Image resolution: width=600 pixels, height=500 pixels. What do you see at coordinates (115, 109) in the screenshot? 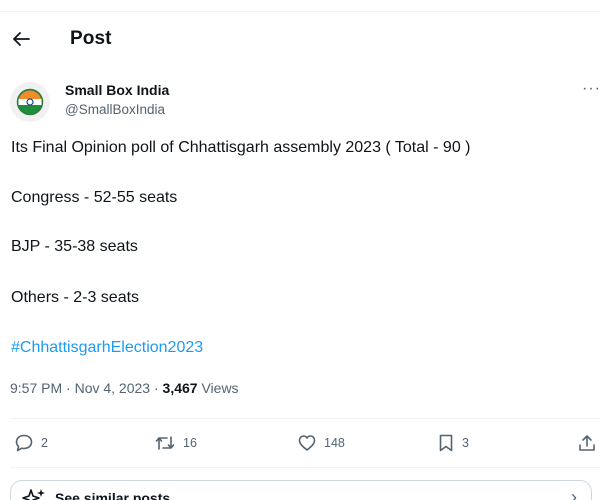
I see `author-handle: @SmallBoxIndia` at bounding box center [115, 109].